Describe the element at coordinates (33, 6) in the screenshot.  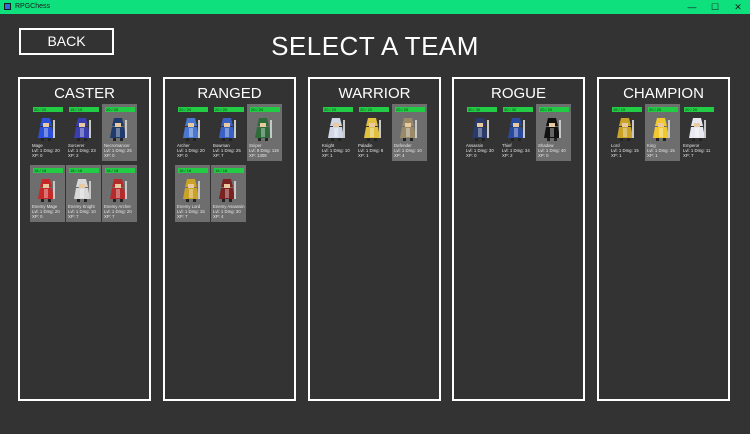
I see `window-title: RPGChess` at that location.